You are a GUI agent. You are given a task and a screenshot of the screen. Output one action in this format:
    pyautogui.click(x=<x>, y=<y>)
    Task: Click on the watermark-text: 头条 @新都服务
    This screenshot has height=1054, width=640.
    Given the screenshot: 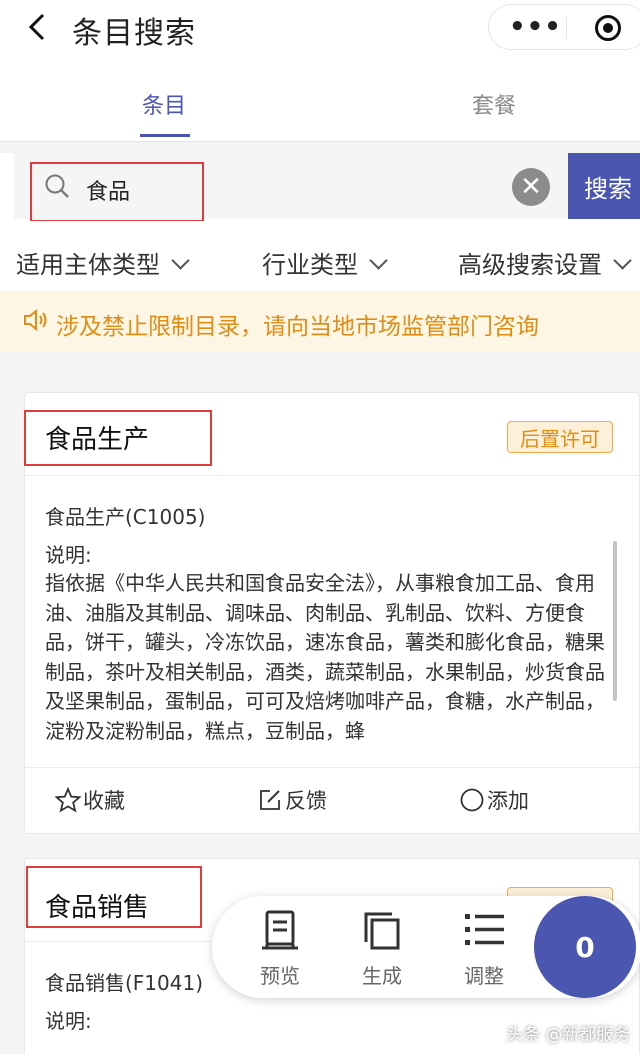 What is the action you would take?
    pyautogui.click(x=568, y=1035)
    